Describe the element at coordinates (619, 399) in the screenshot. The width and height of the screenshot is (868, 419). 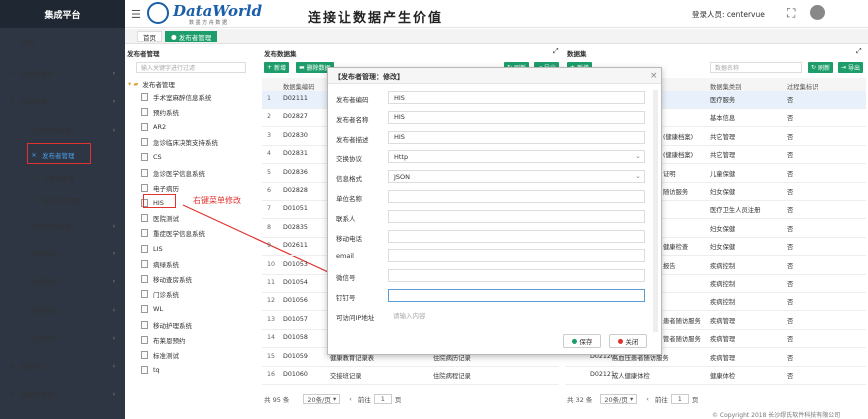
I see `right-page-size-select: 20条/页 ▾` at that location.